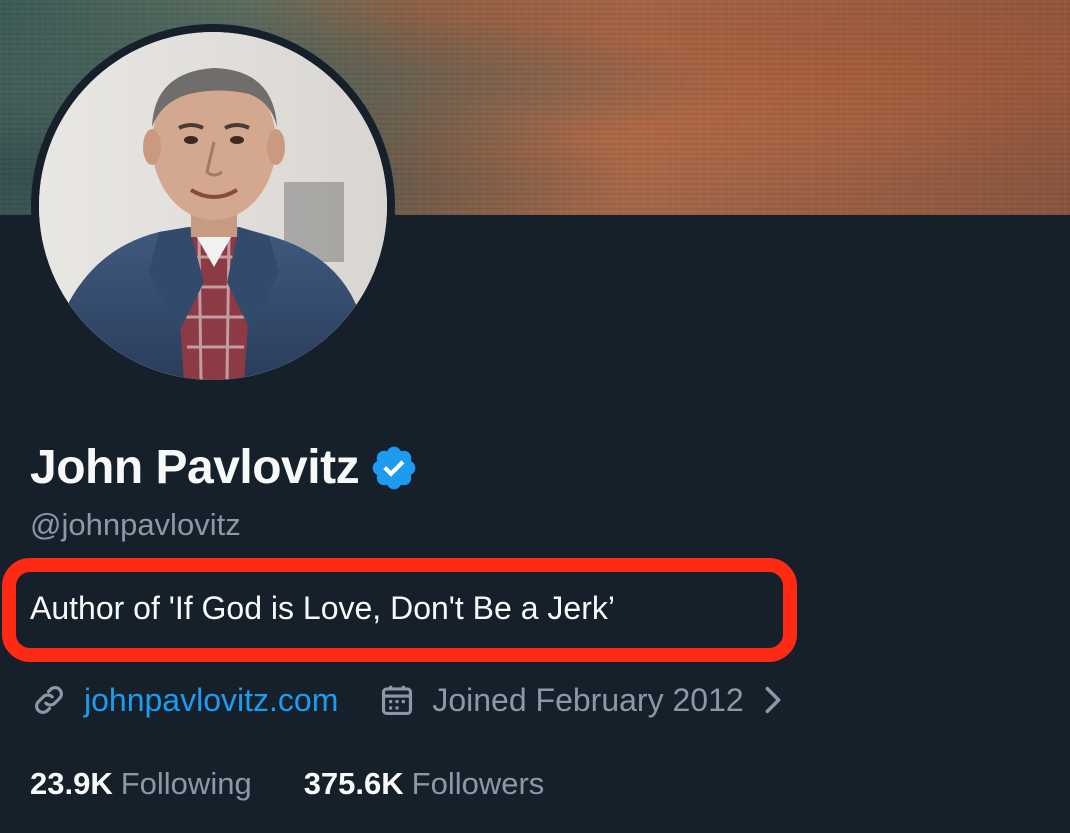 This screenshot has height=833, width=1070. What do you see at coordinates (478, 783) in the screenshot?
I see `followers-label: Followers` at bounding box center [478, 783].